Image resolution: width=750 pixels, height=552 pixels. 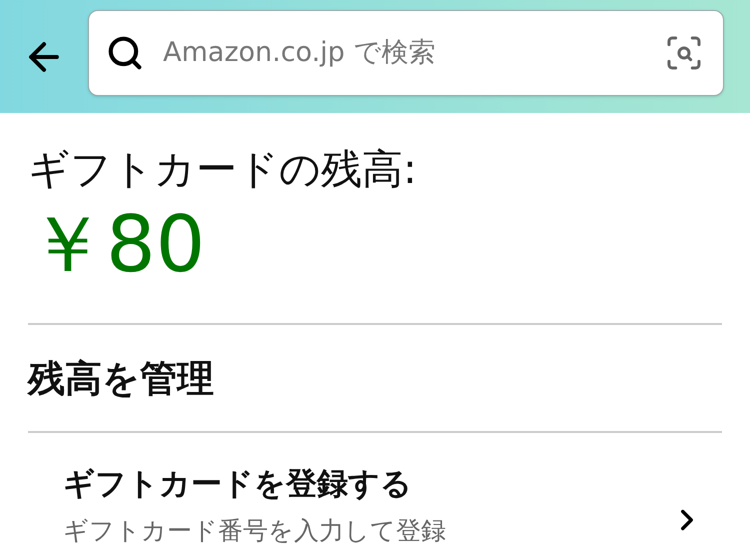 I want to click on section-heading: 残高を管理, so click(x=121, y=379).